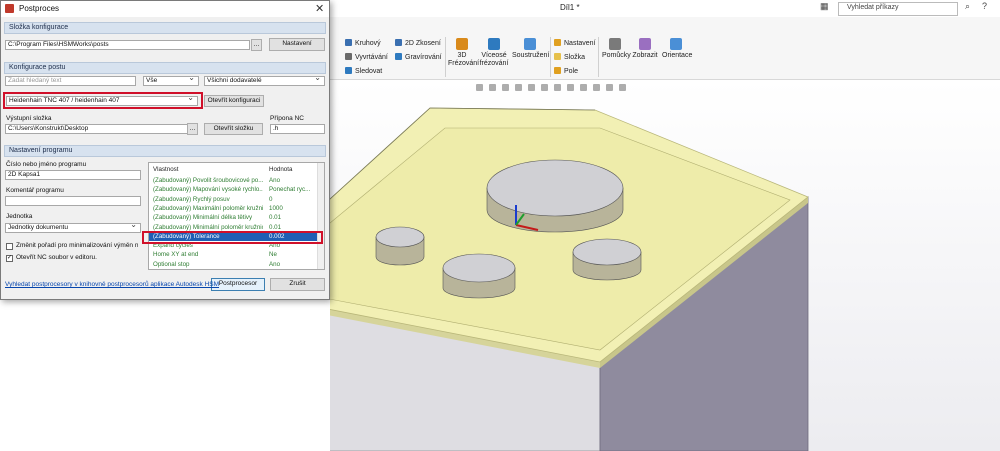  I want to click on property-name: (Zabudovaný) Rychlý posuv, so click(191, 199).